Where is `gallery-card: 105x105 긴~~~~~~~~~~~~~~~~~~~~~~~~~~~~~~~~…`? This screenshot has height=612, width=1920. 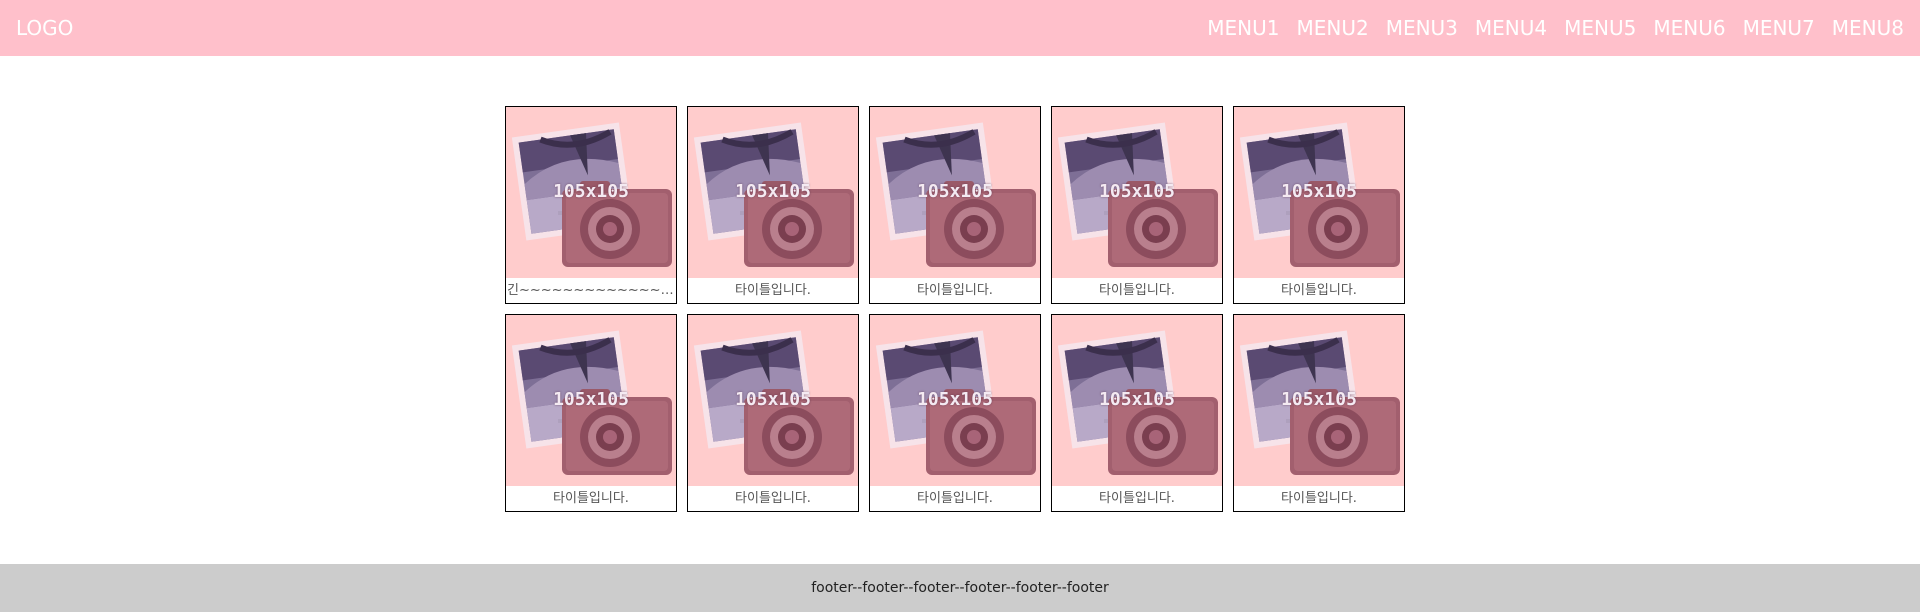 gallery-card: 105x105 긴~~~~~~~~~~~~~~~~~~~~~~~~~~~~~~~~… is located at coordinates (591, 205).